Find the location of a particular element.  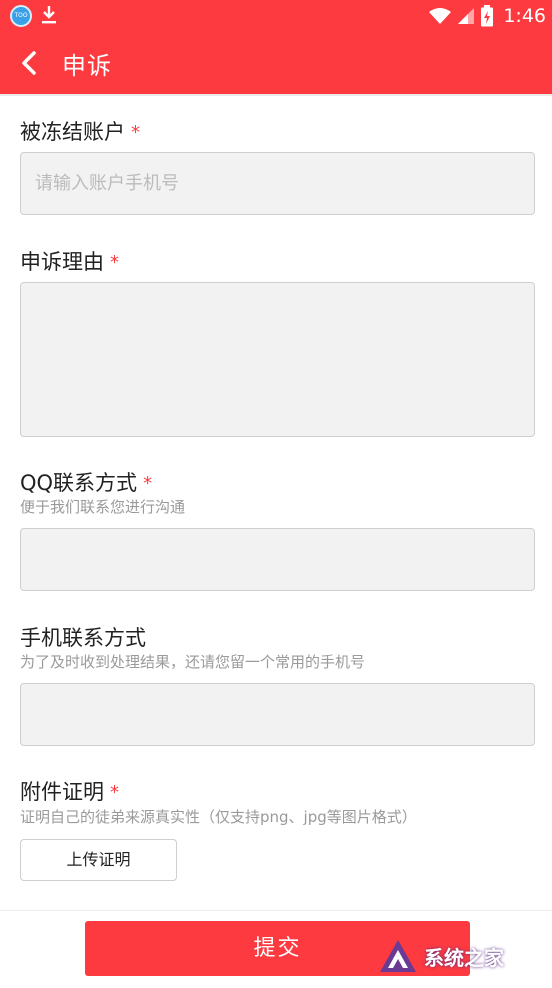

watermark-text: 系统之家 is located at coordinates (464, 957).